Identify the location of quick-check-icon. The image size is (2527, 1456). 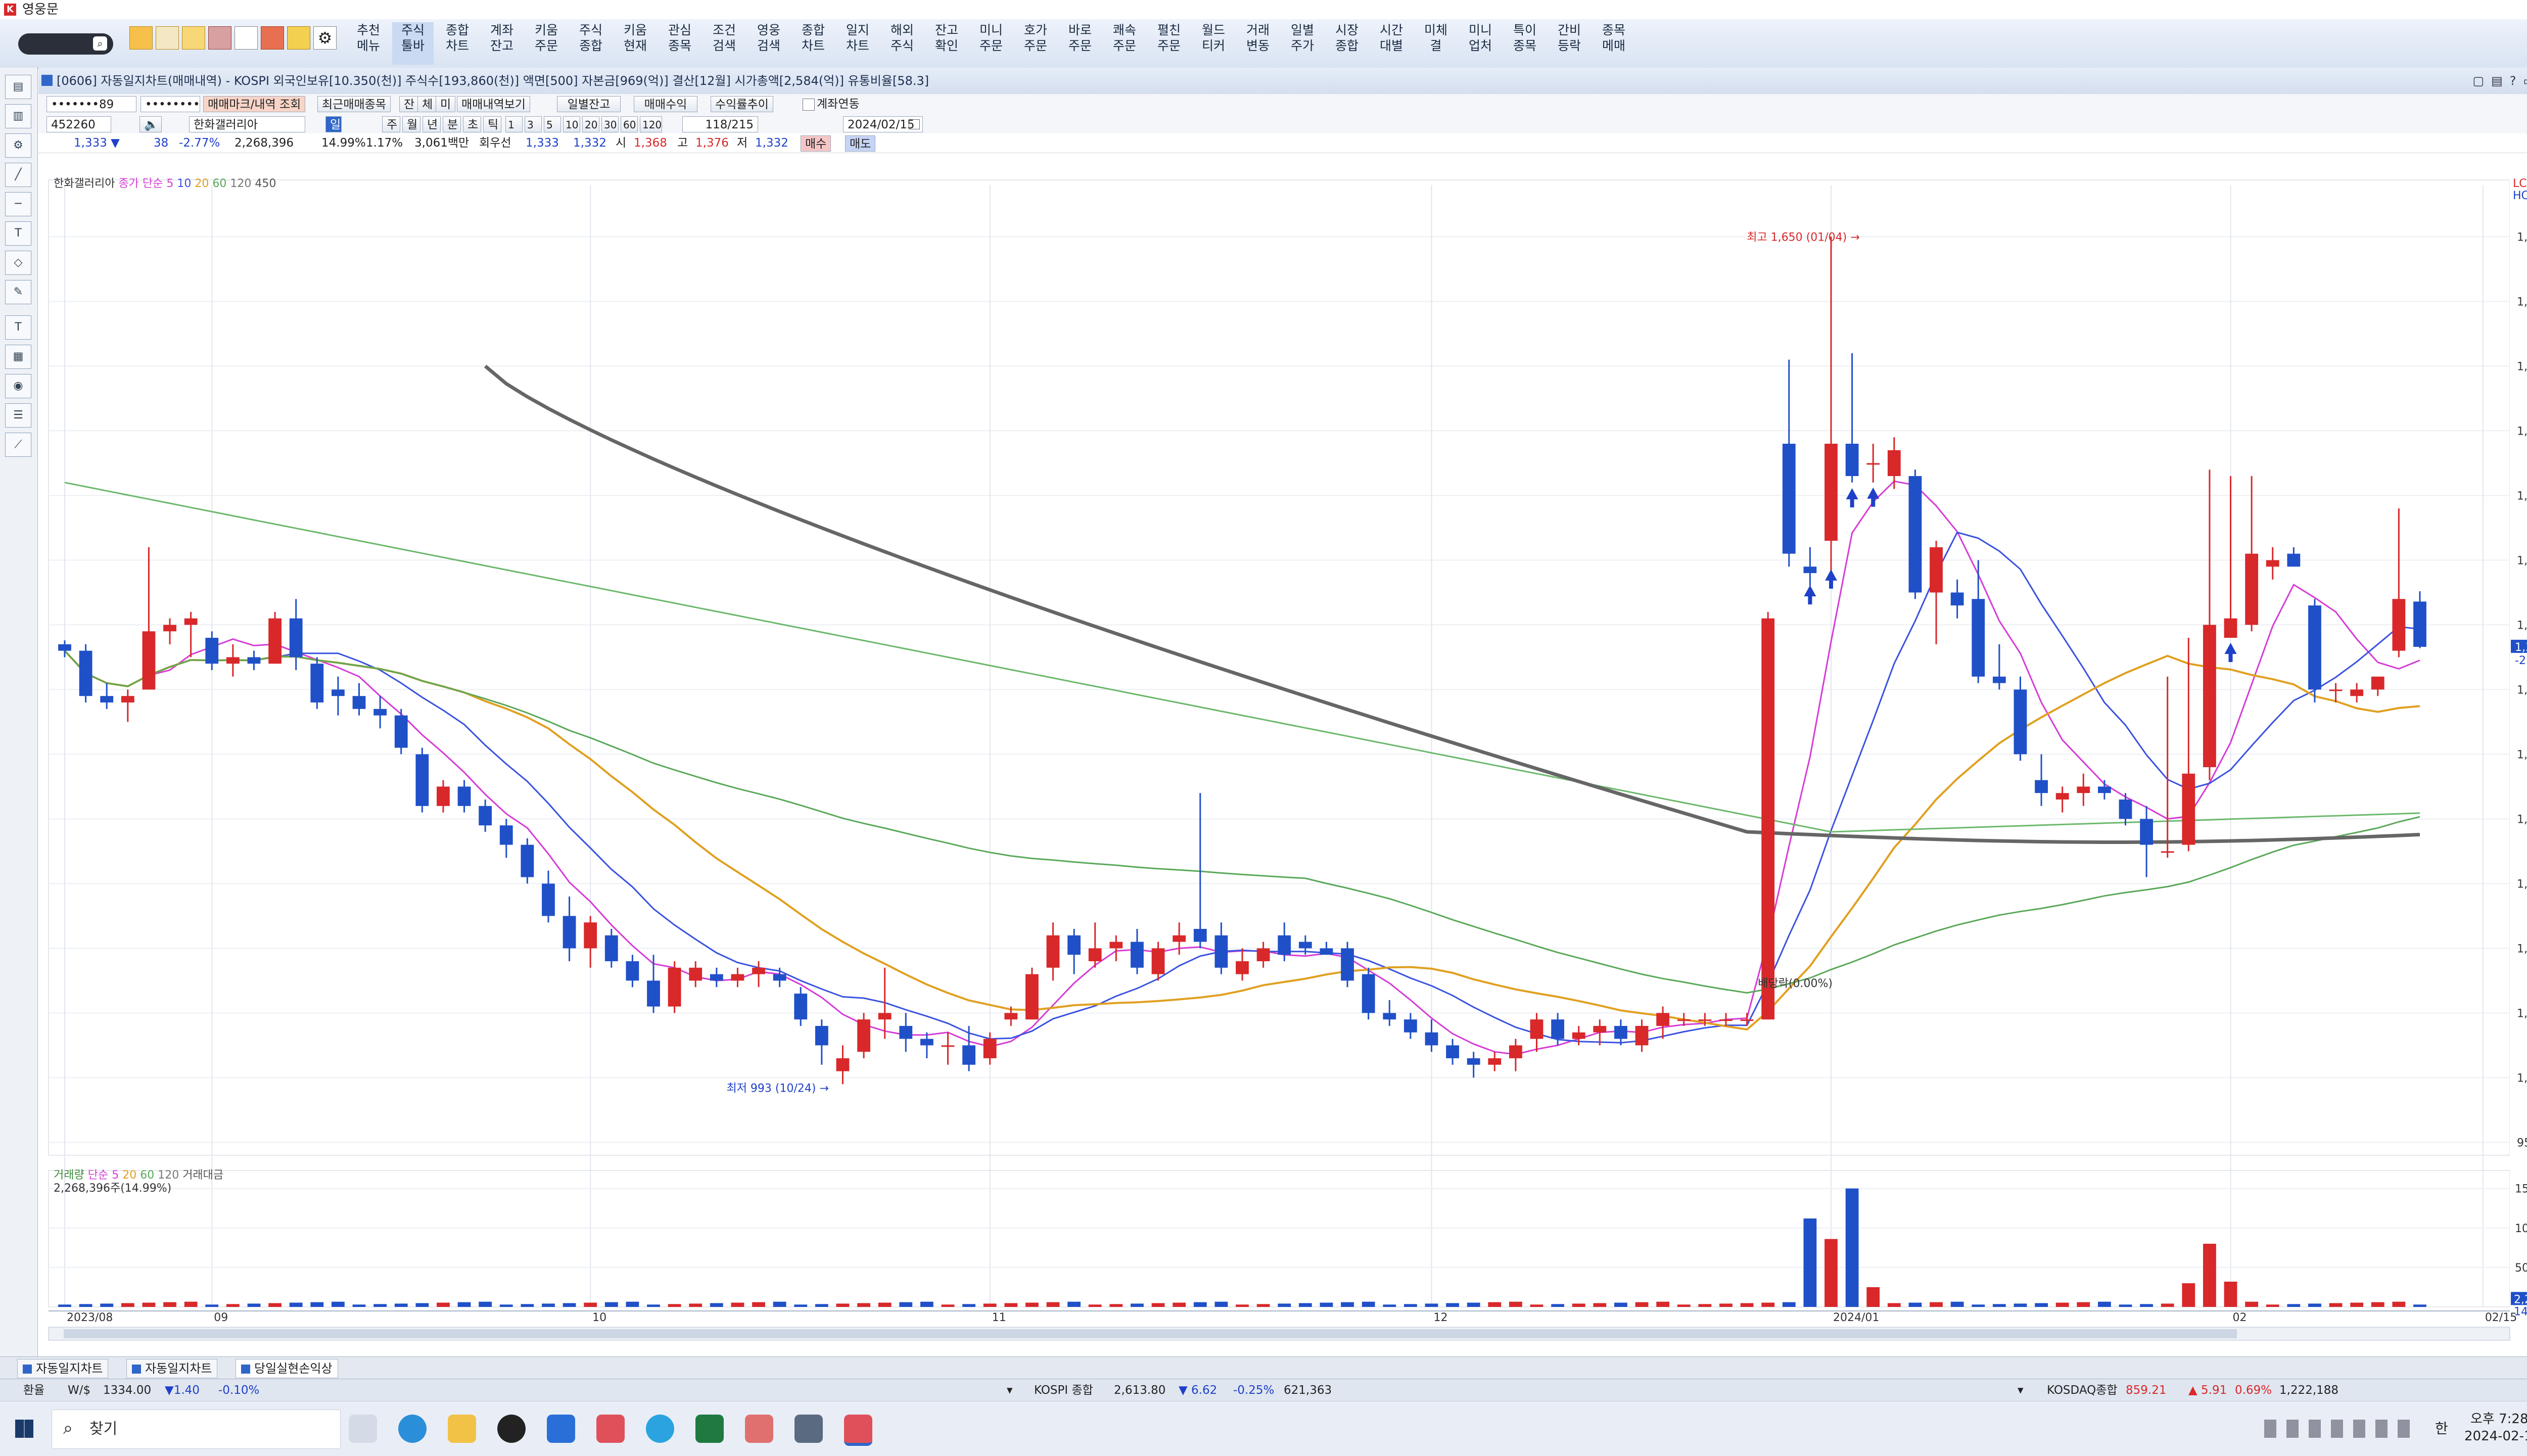
(246, 38).